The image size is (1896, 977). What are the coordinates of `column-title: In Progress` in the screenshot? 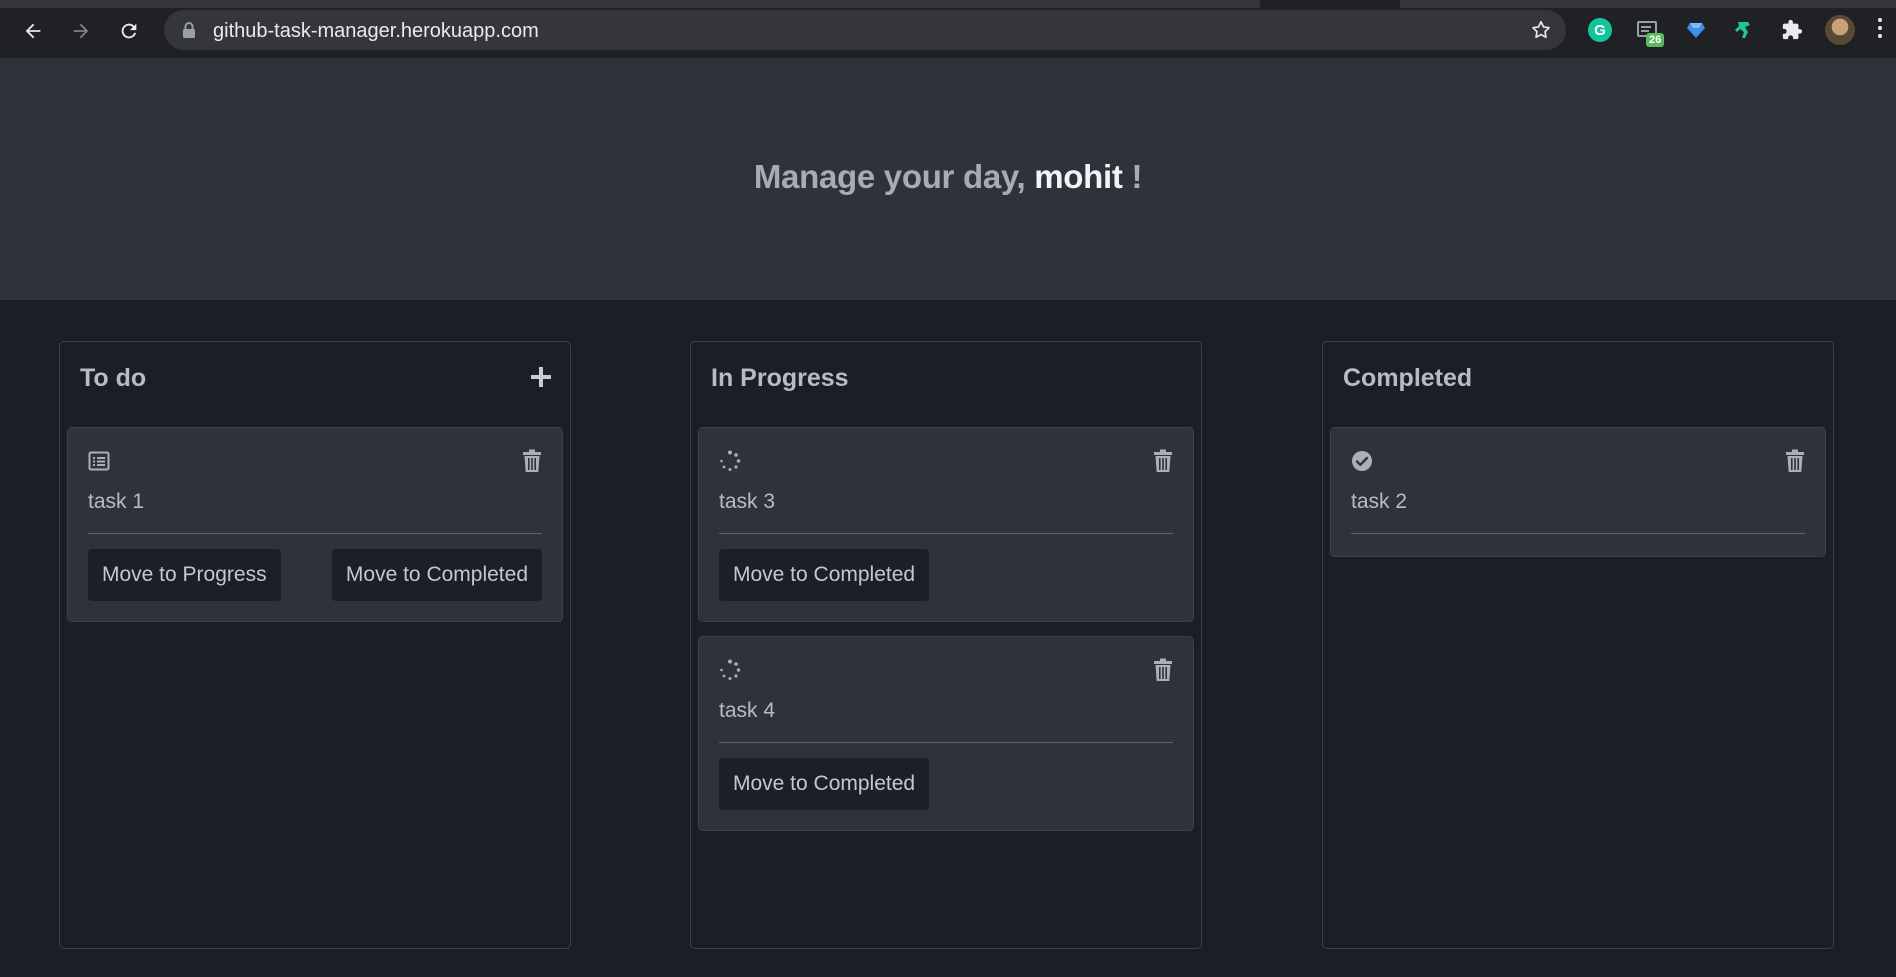 It's located at (780, 378).